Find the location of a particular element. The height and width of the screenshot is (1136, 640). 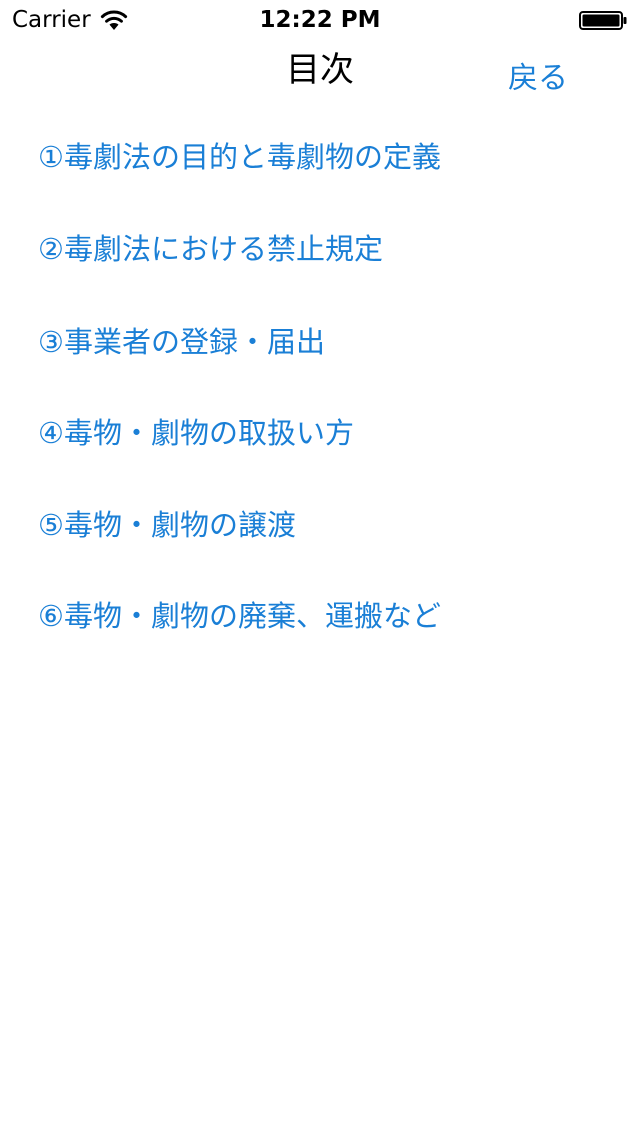

toc-item-6: ⑥毒物・劇物の廃棄、運搬など is located at coordinates (239, 616).